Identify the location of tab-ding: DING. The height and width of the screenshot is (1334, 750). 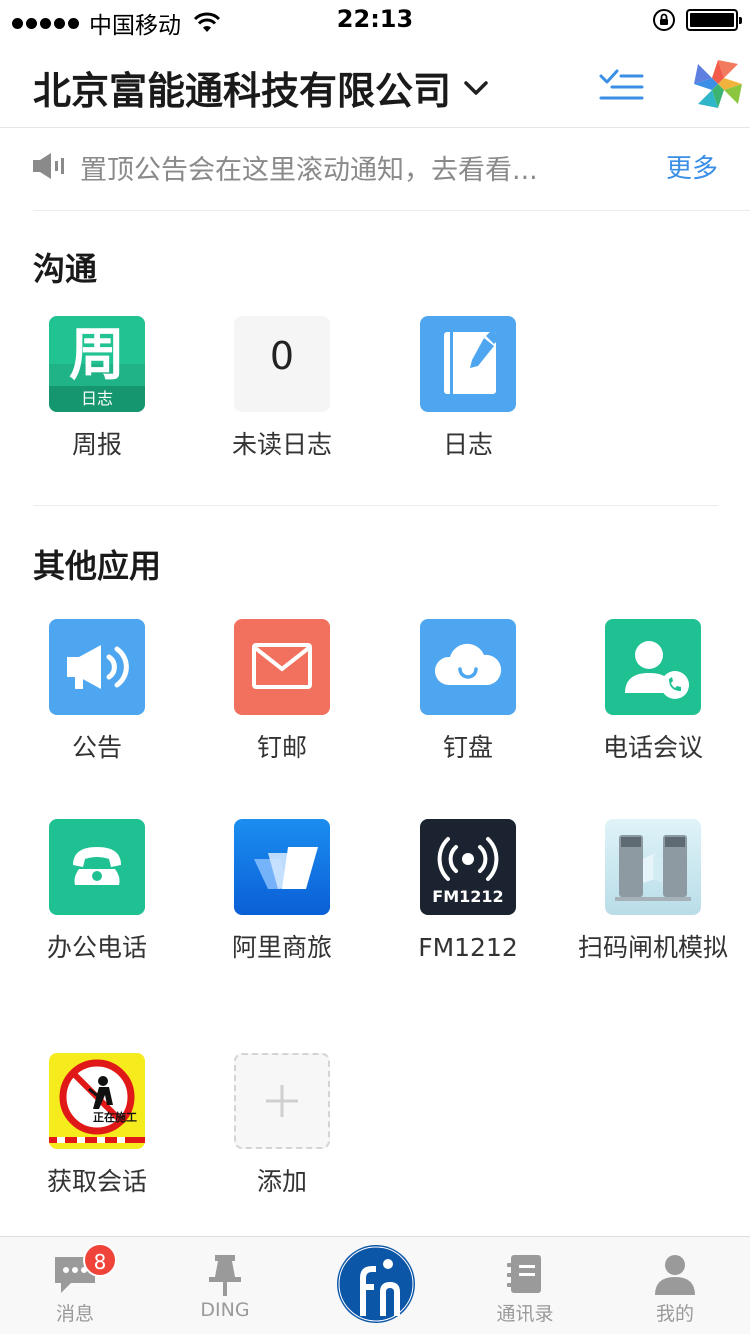
(225, 1285).